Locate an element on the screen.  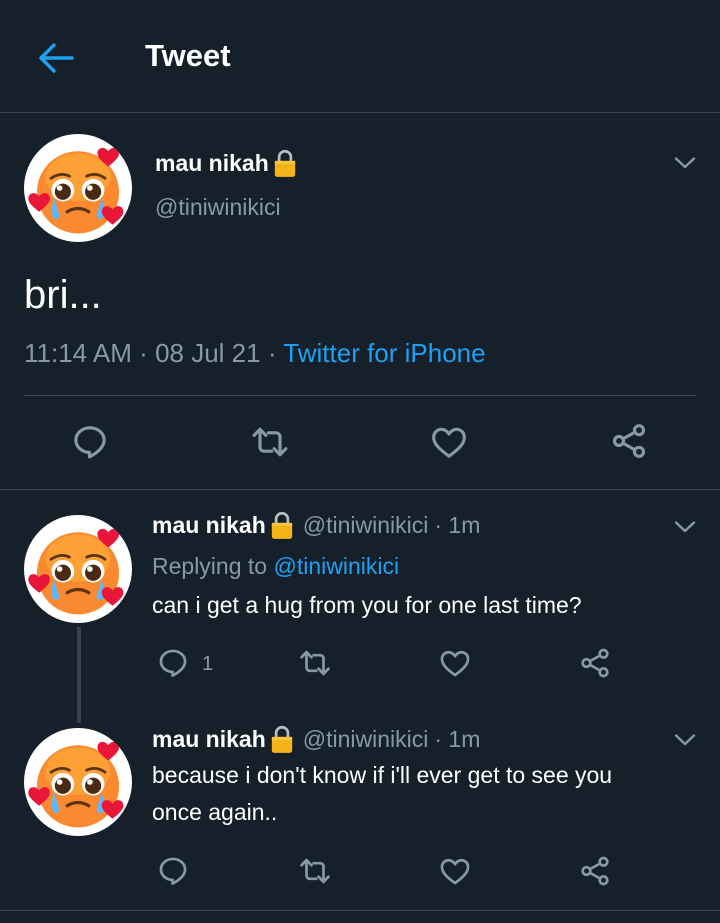
page-title: Tweet is located at coordinates (188, 55).